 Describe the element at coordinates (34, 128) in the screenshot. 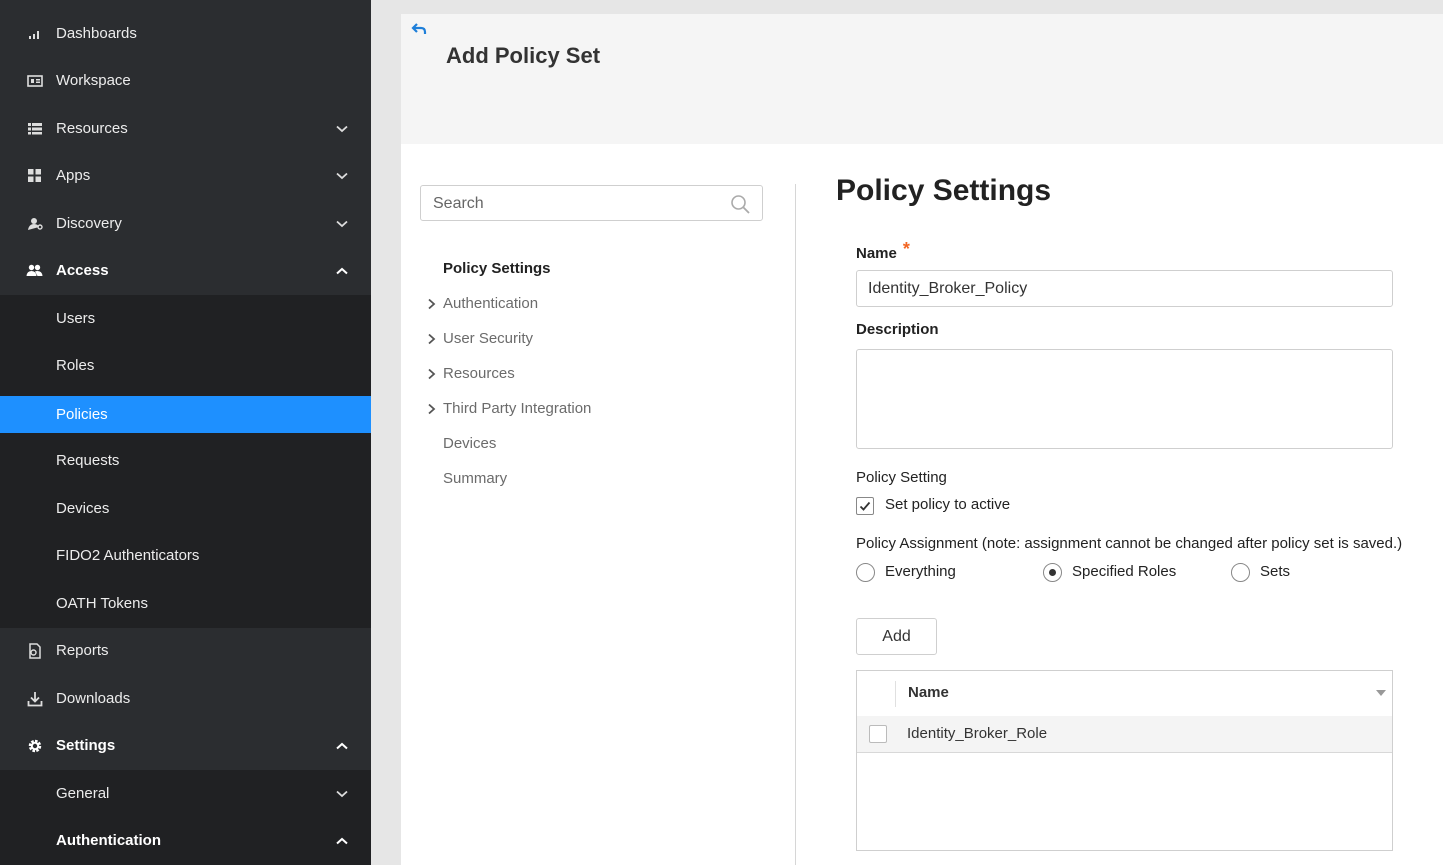

I see `list-icon` at that location.